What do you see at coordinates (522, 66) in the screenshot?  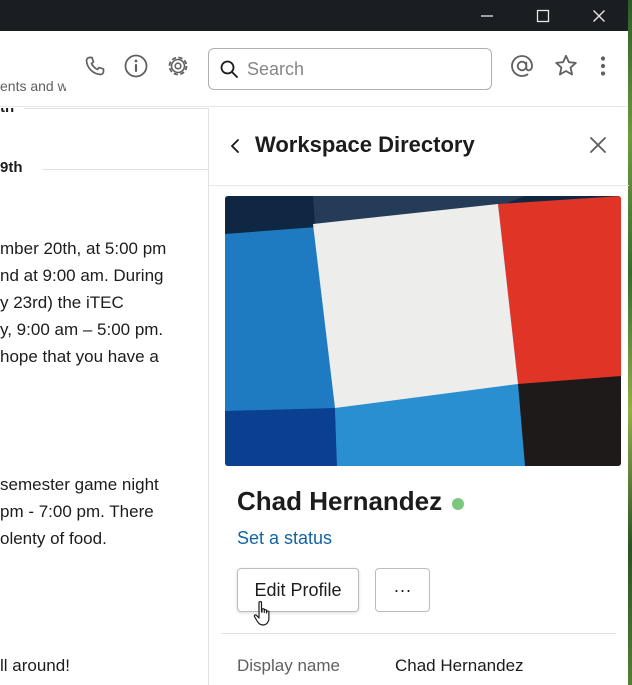 I see `at-icon` at bounding box center [522, 66].